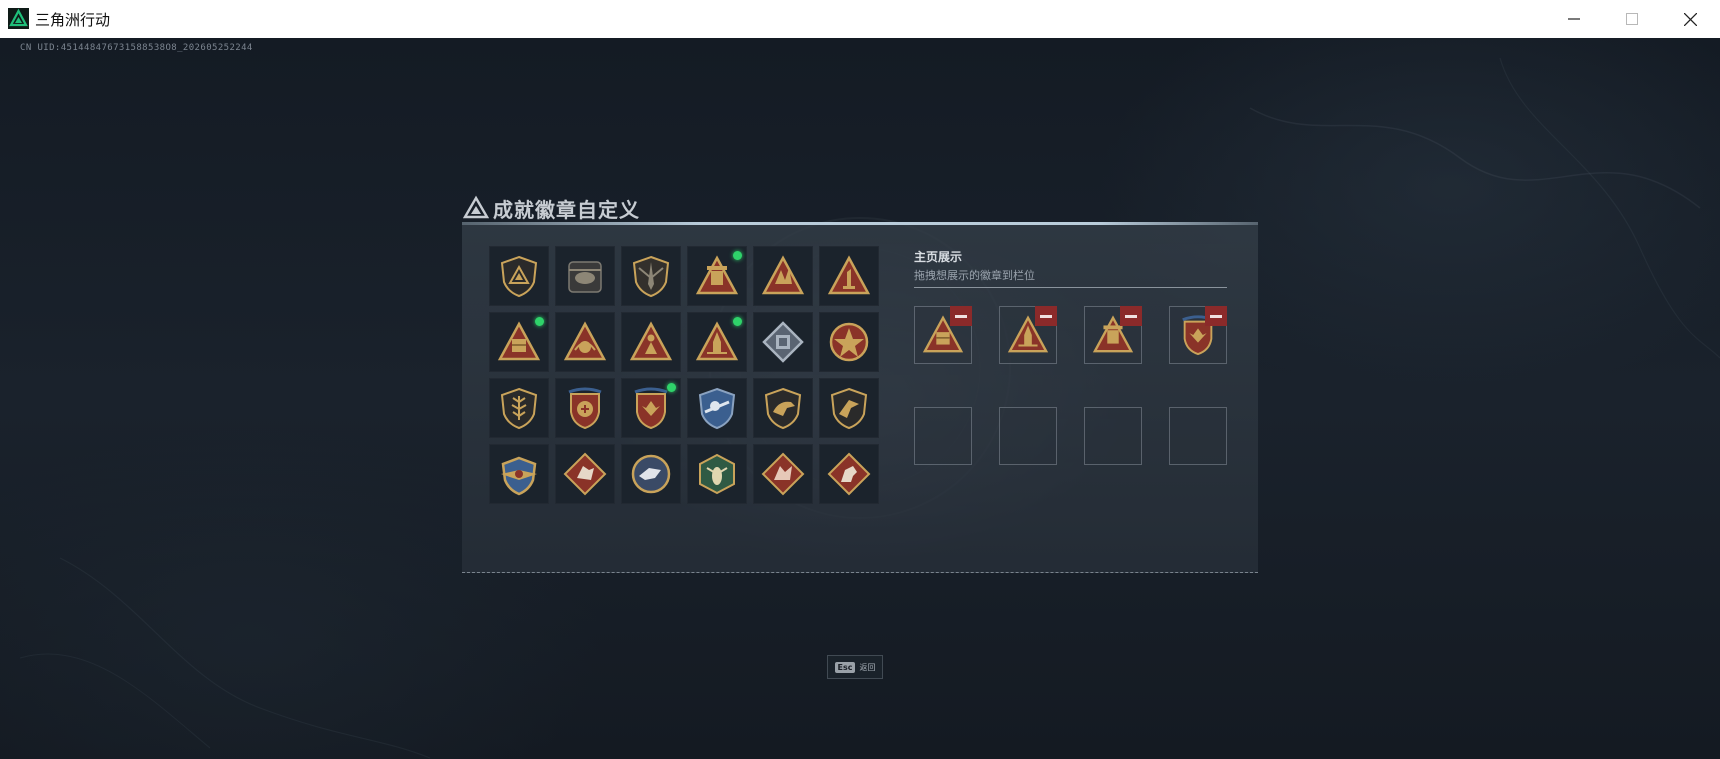 Image resolution: width=1720 pixels, height=759 pixels. What do you see at coordinates (974, 275) in the screenshot?
I see `showcase-subtitle: 拖拽想展示的徽章到栏位` at bounding box center [974, 275].